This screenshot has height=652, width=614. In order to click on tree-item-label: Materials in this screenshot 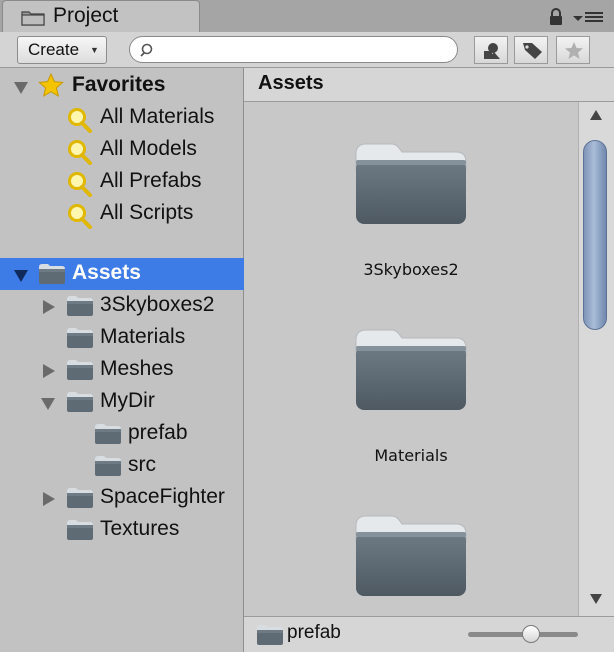, I will do `click(143, 336)`.